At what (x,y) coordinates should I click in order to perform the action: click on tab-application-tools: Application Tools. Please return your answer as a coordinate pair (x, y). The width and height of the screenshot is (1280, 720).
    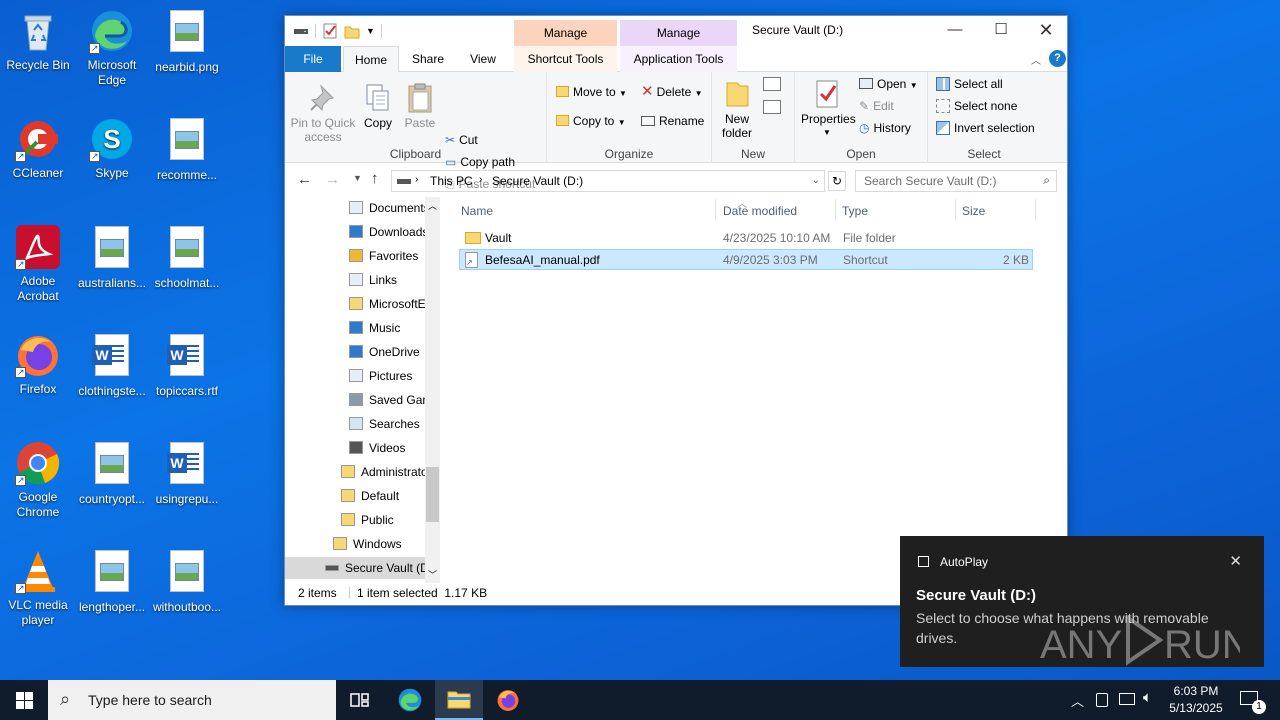
    Looking at the image, I should click on (678, 59).